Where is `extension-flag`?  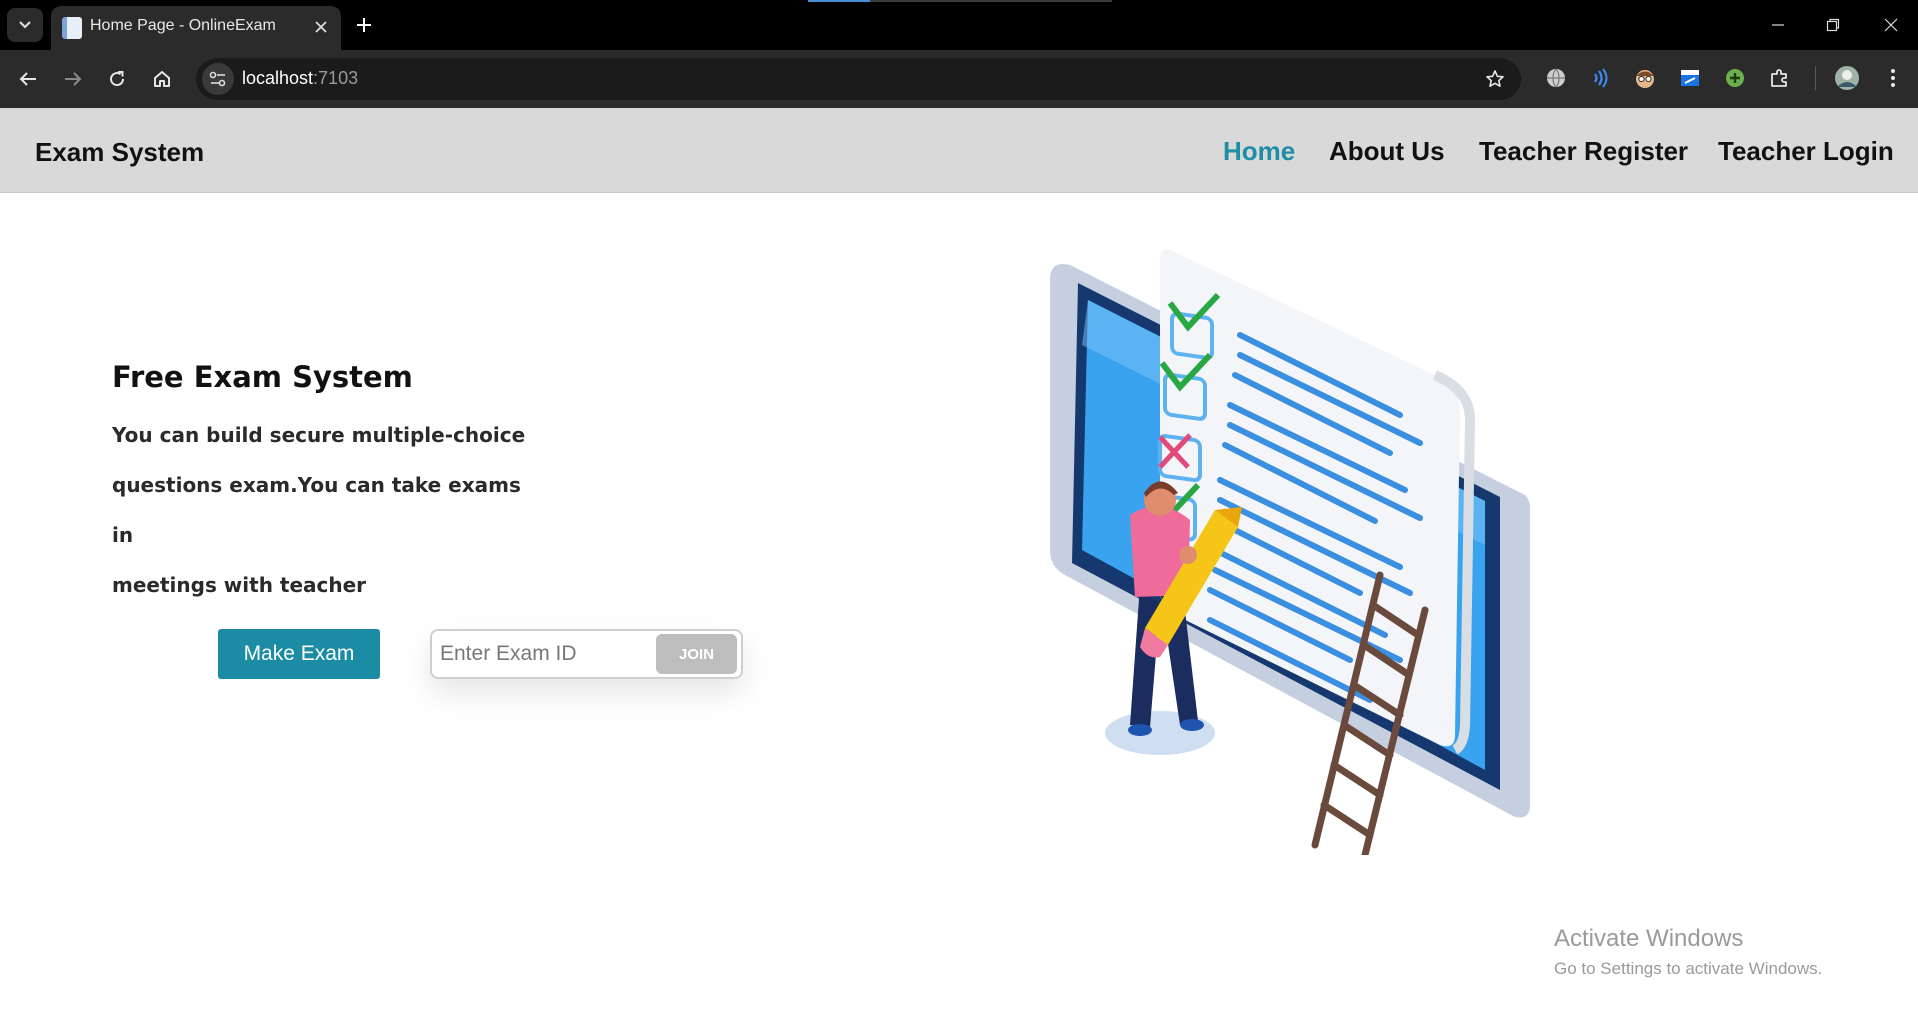
extension-flag is located at coordinates (1690, 78).